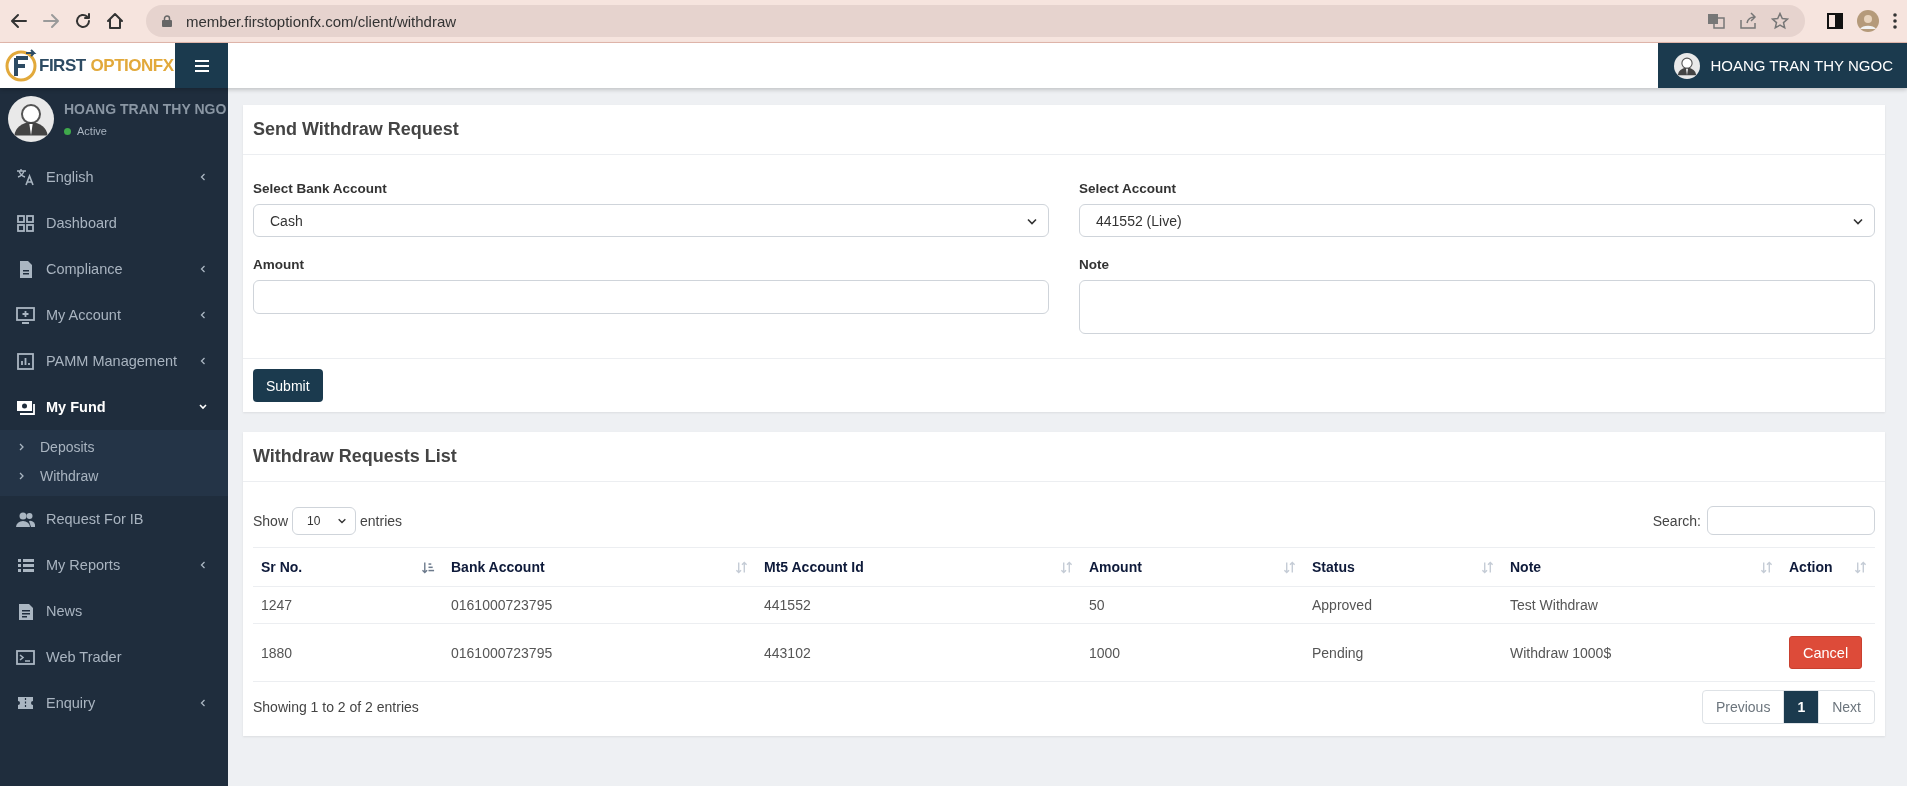 The height and width of the screenshot is (786, 1907). I want to click on menu-button, so click(201, 65).